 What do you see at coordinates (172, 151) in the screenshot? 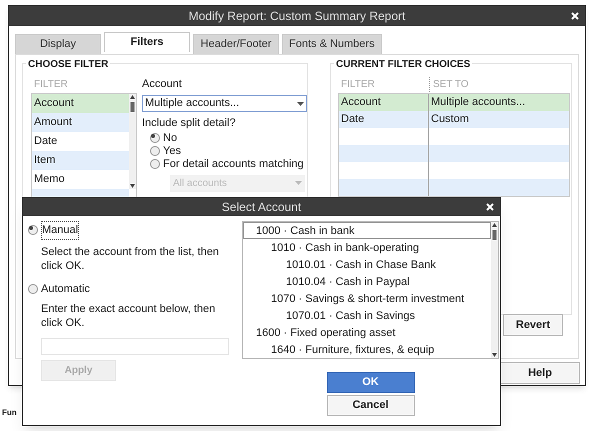
I see `radio-label: Yes` at bounding box center [172, 151].